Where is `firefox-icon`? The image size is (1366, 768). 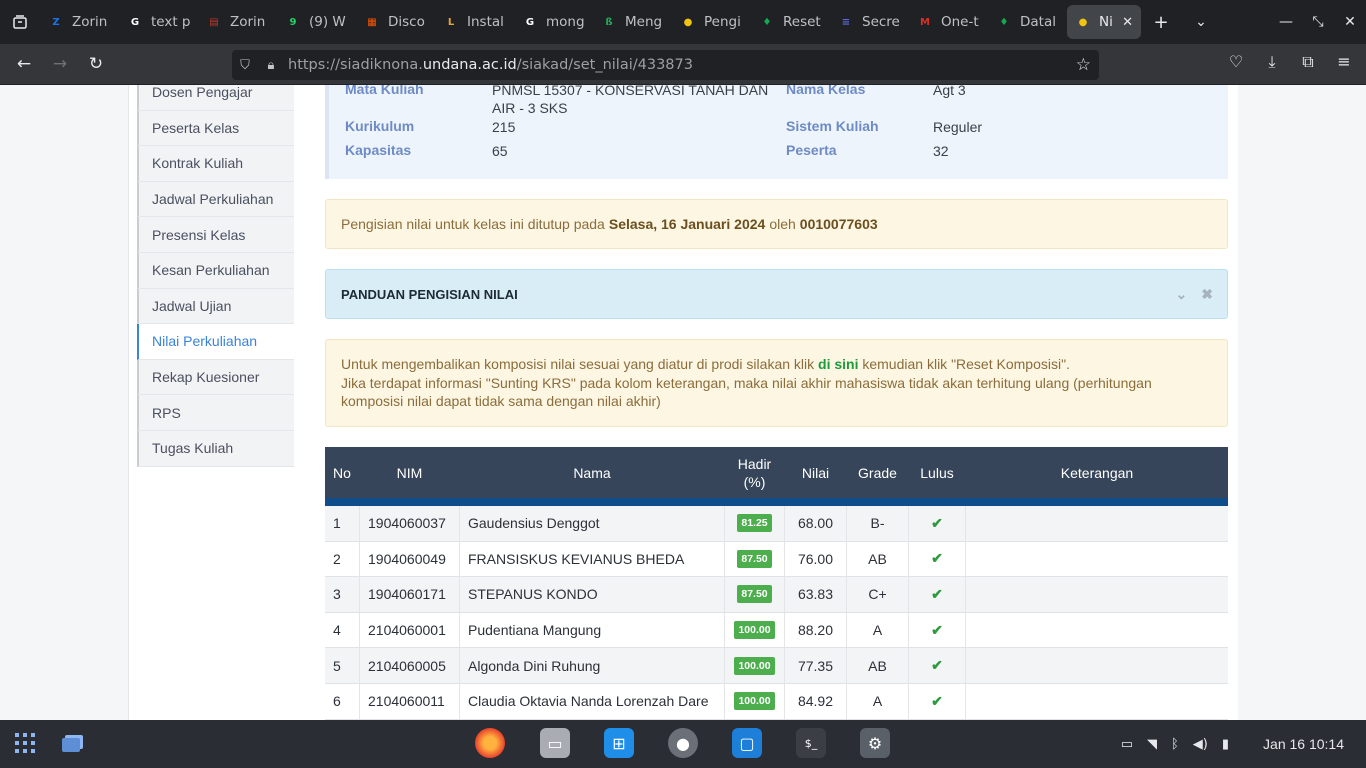 firefox-icon is located at coordinates (490, 743).